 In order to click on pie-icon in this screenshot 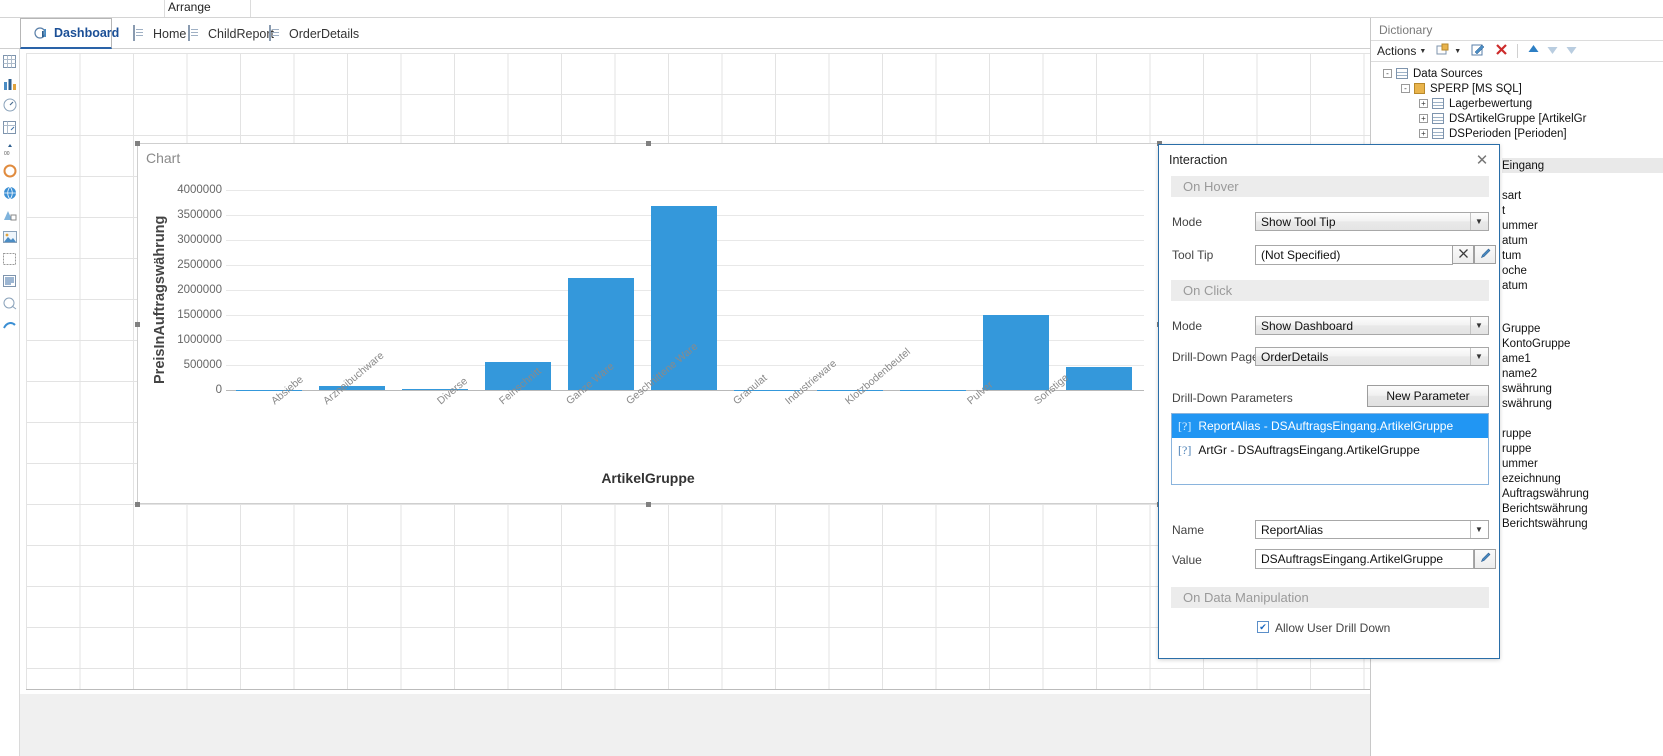, I will do `click(10, 171)`.